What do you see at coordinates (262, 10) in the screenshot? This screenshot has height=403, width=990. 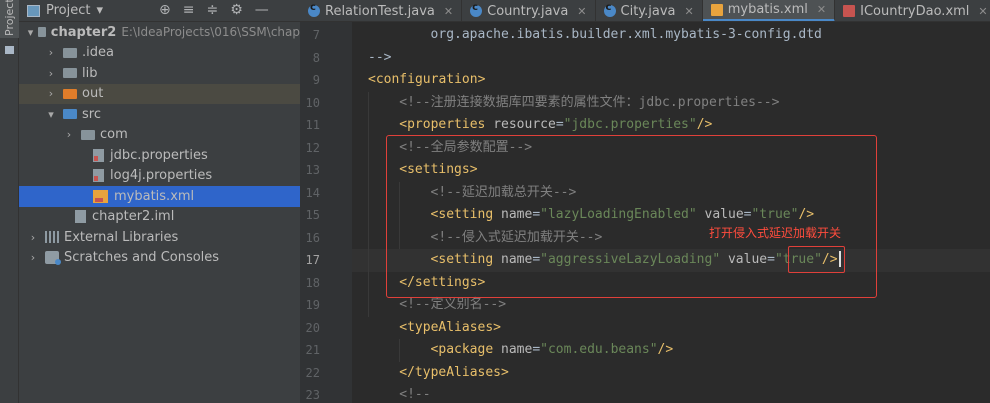 I see `minimize-icon: —` at bounding box center [262, 10].